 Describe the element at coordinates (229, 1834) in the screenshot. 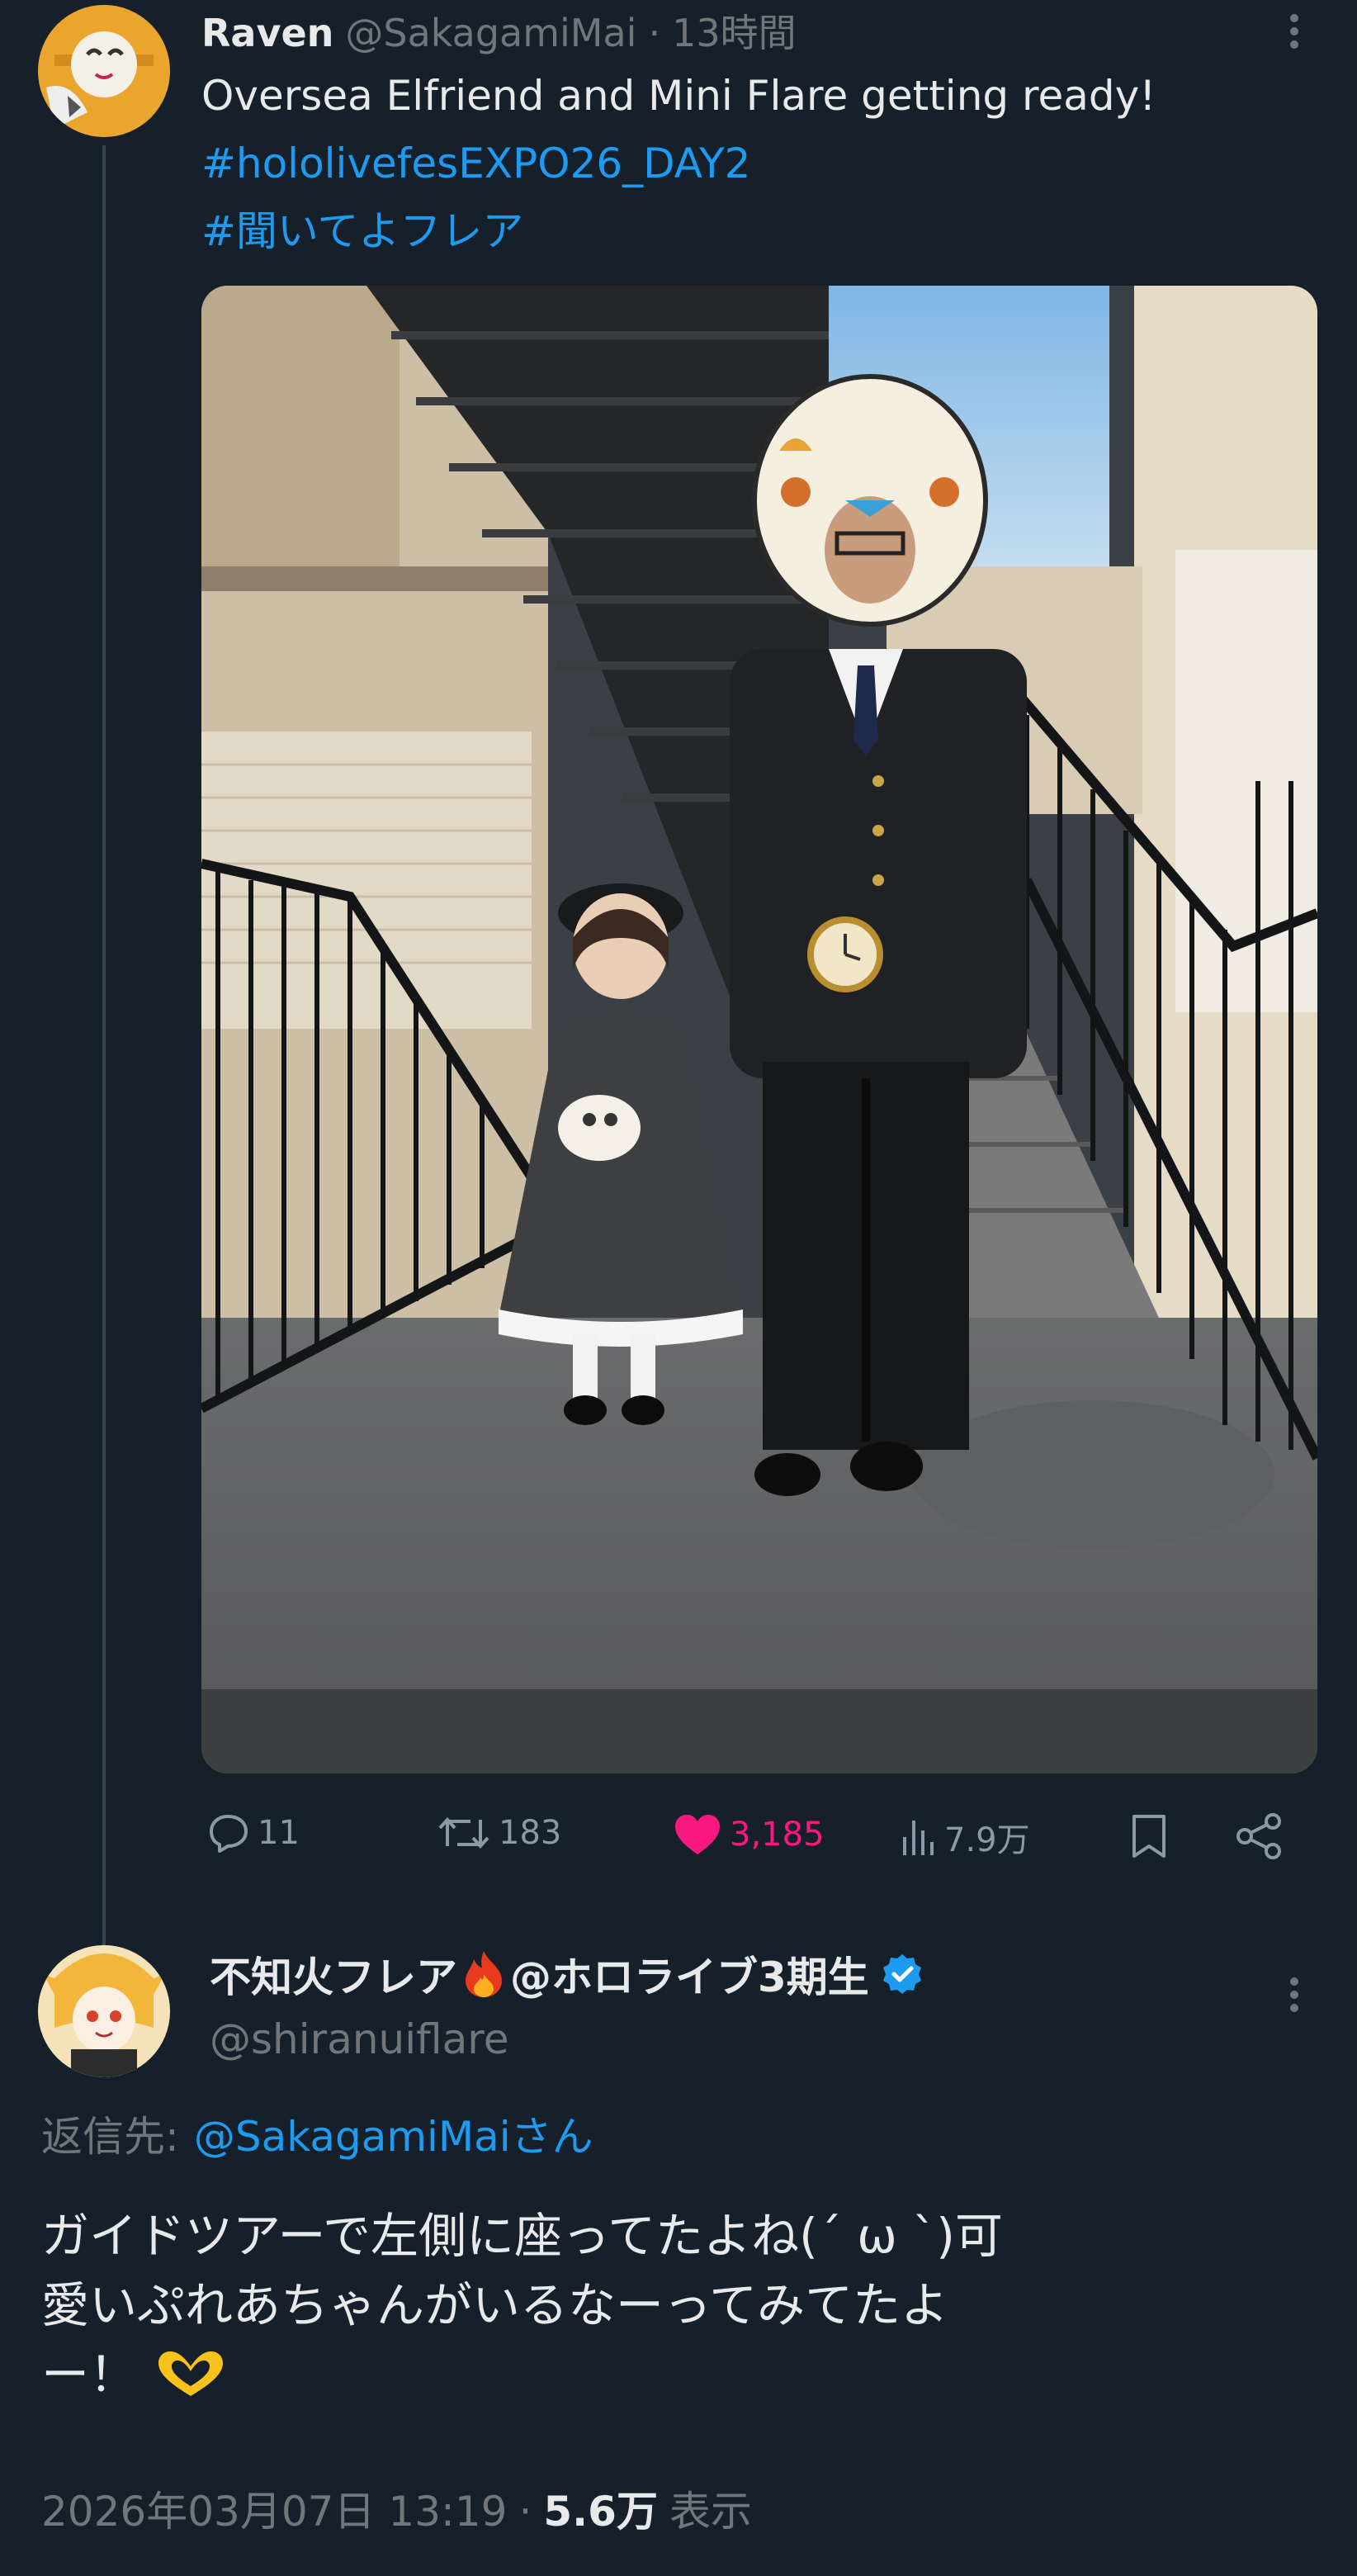

I see `reply-icon` at that location.